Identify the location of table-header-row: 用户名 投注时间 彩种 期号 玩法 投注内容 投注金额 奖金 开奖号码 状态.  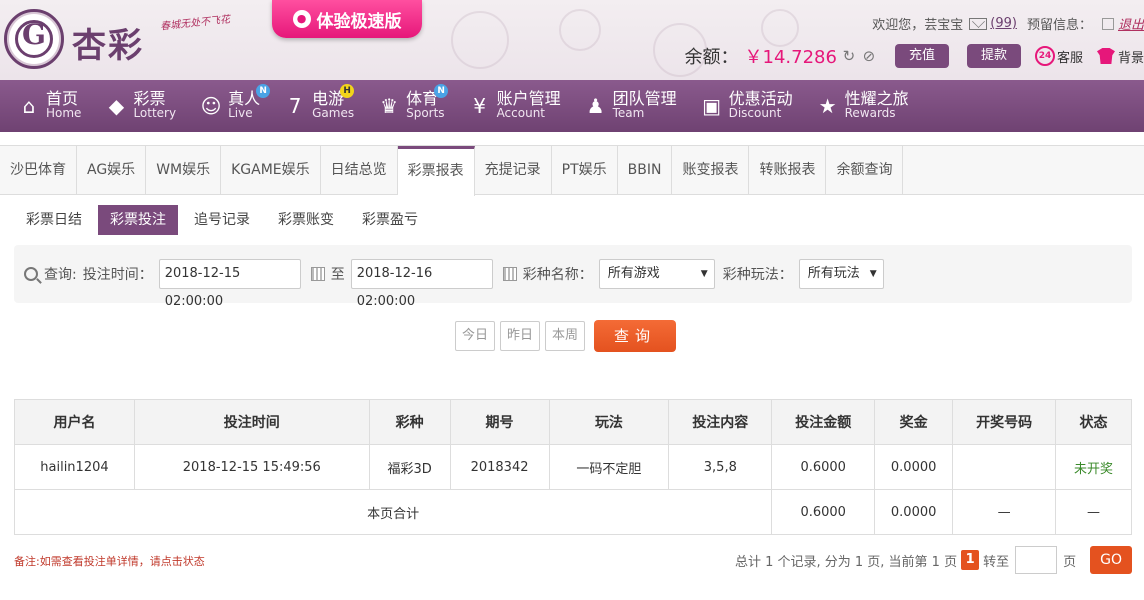
(573, 422).